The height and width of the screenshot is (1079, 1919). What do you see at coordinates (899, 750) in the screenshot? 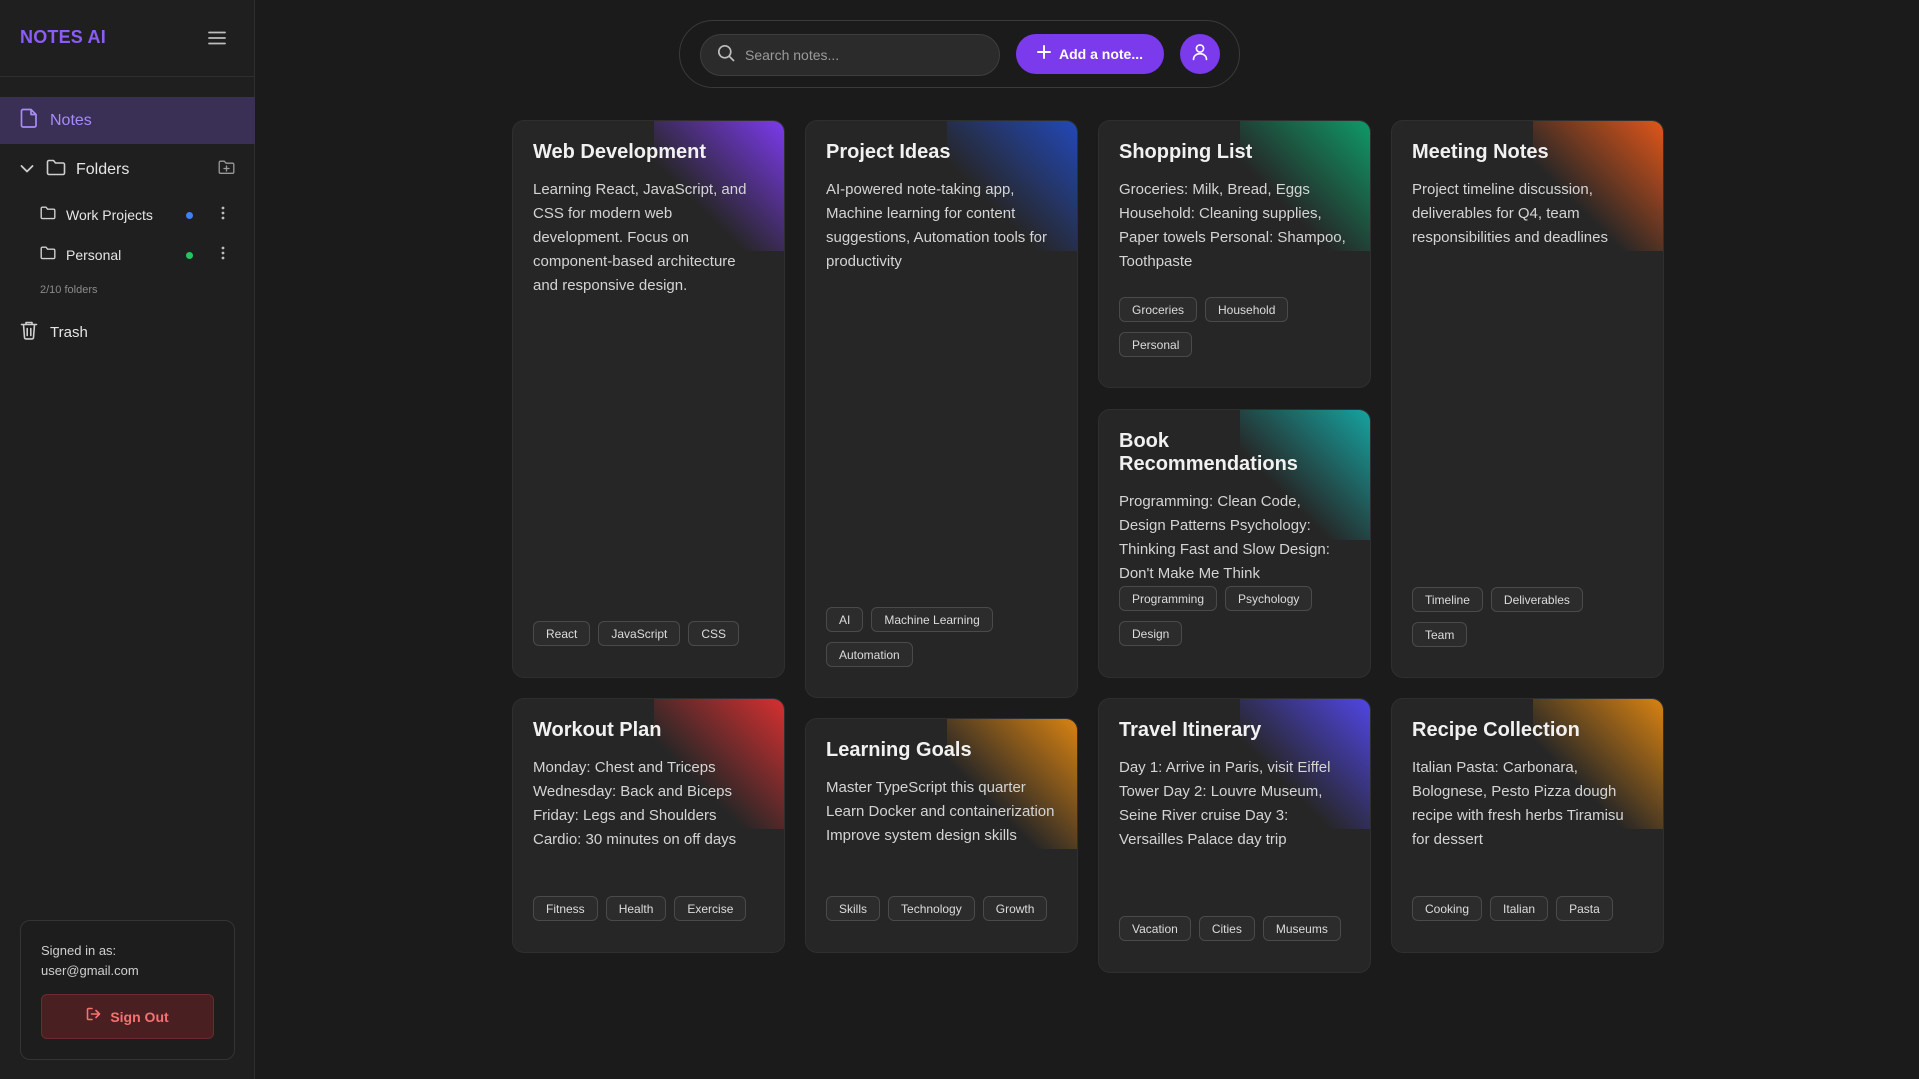
I see `note-title: Learning Goals` at bounding box center [899, 750].